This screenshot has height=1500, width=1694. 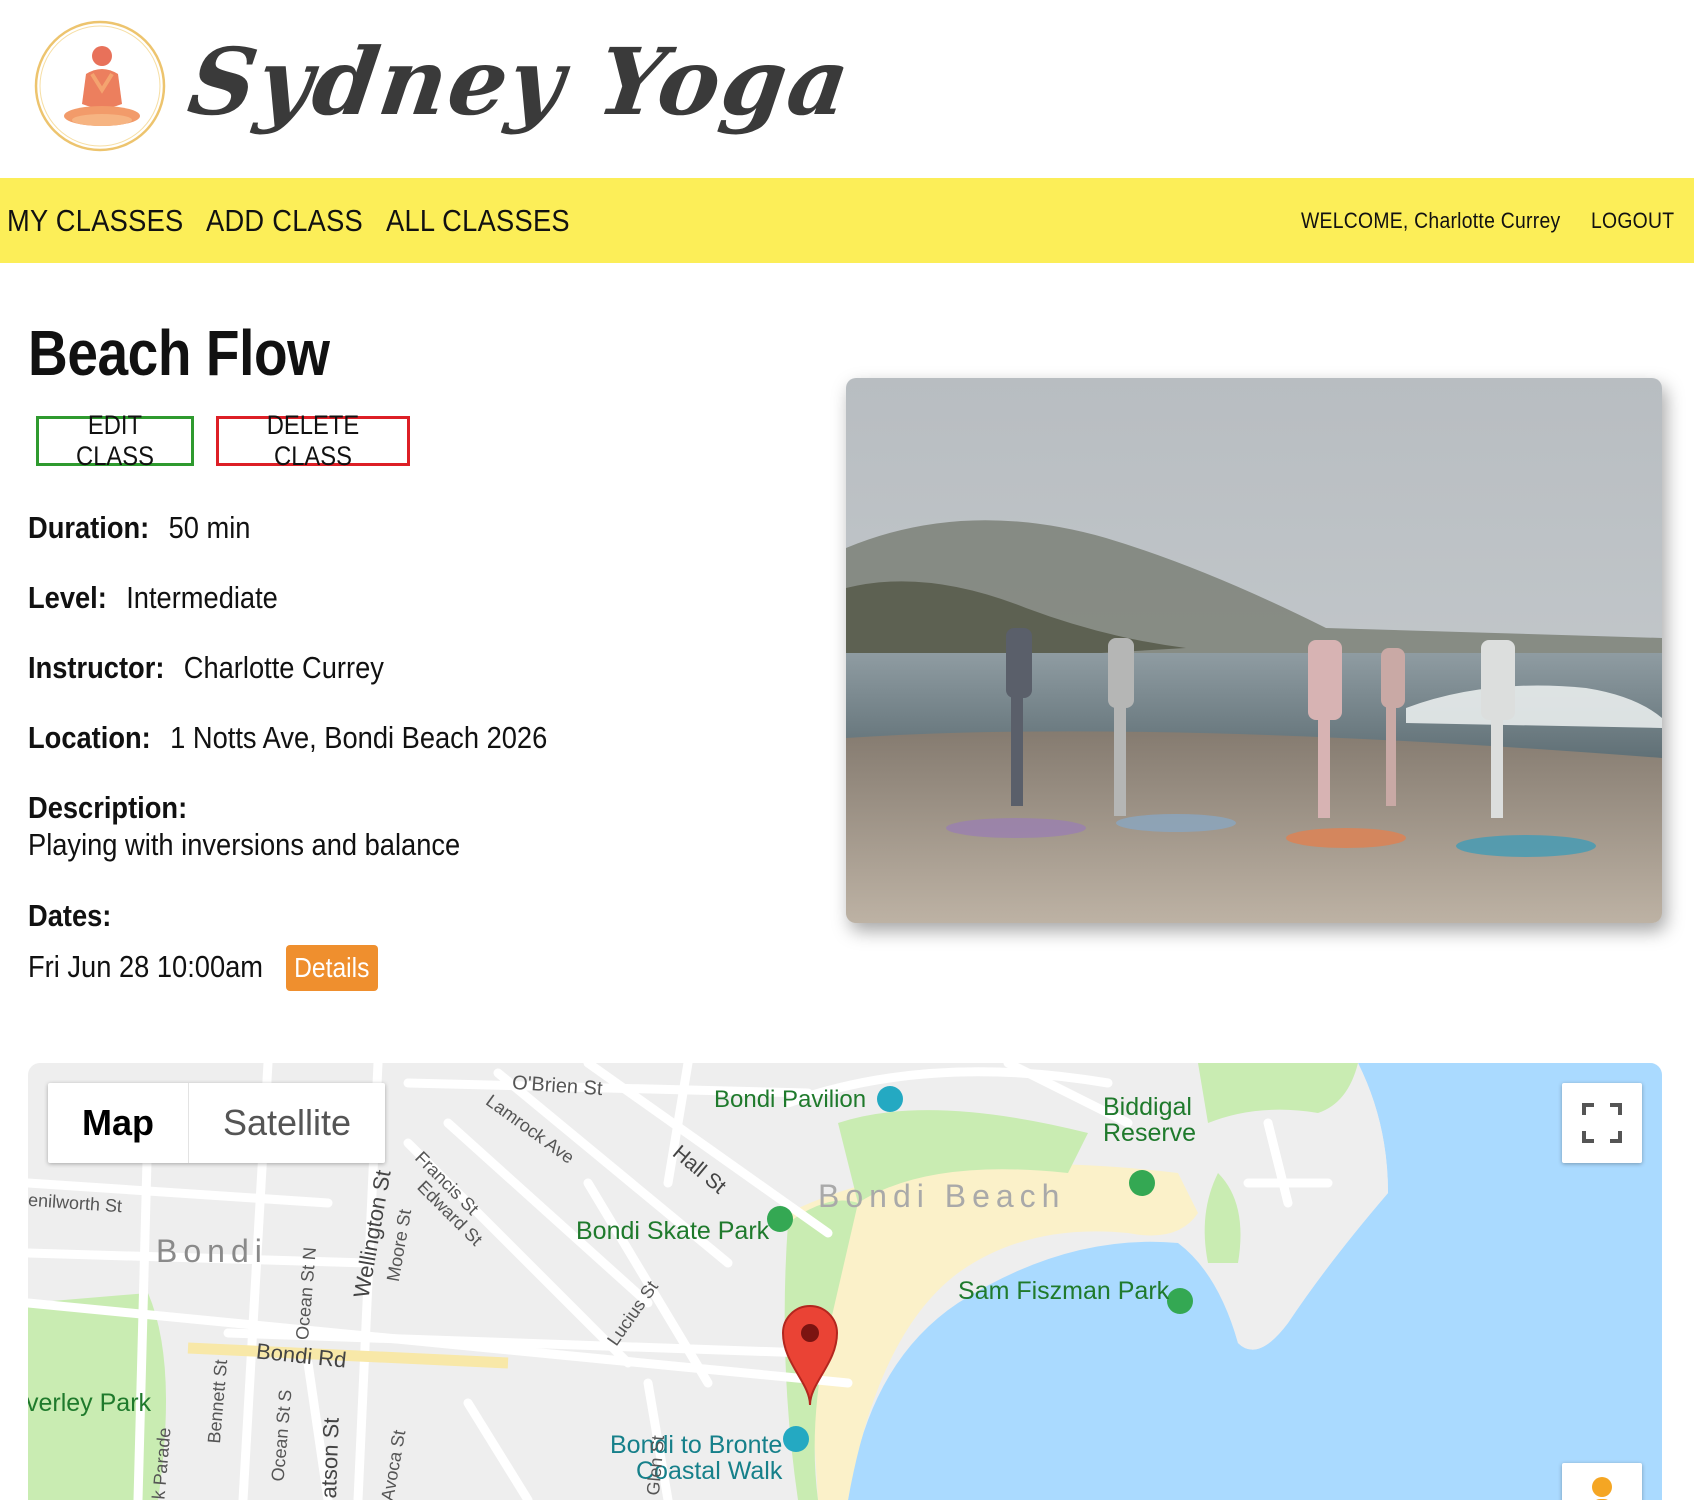 I want to click on duration-value: 50 min, so click(x=209, y=527).